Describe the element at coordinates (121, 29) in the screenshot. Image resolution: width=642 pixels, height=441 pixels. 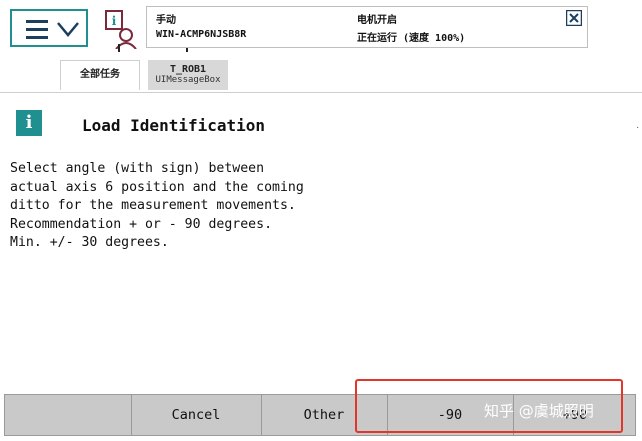
I see `quickset-icon: i` at that location.